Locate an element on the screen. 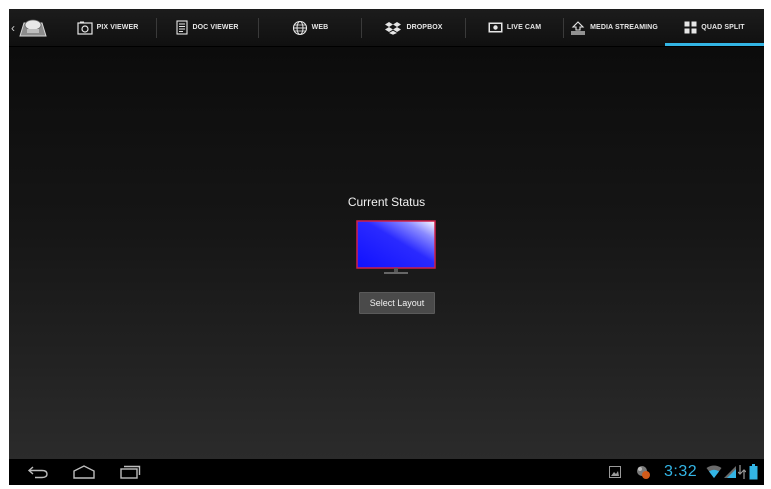 The image size is (771, 489). recent-apps-icon is located at coordinates (130, 472).